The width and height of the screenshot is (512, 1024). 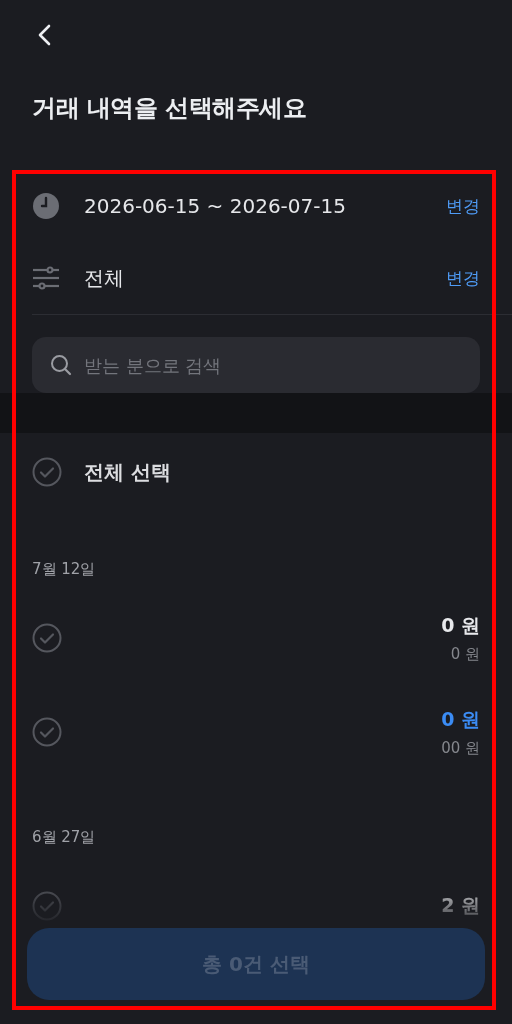 I want to click on search-field: 받는 분으로 검색, so click(x=256, y=365).